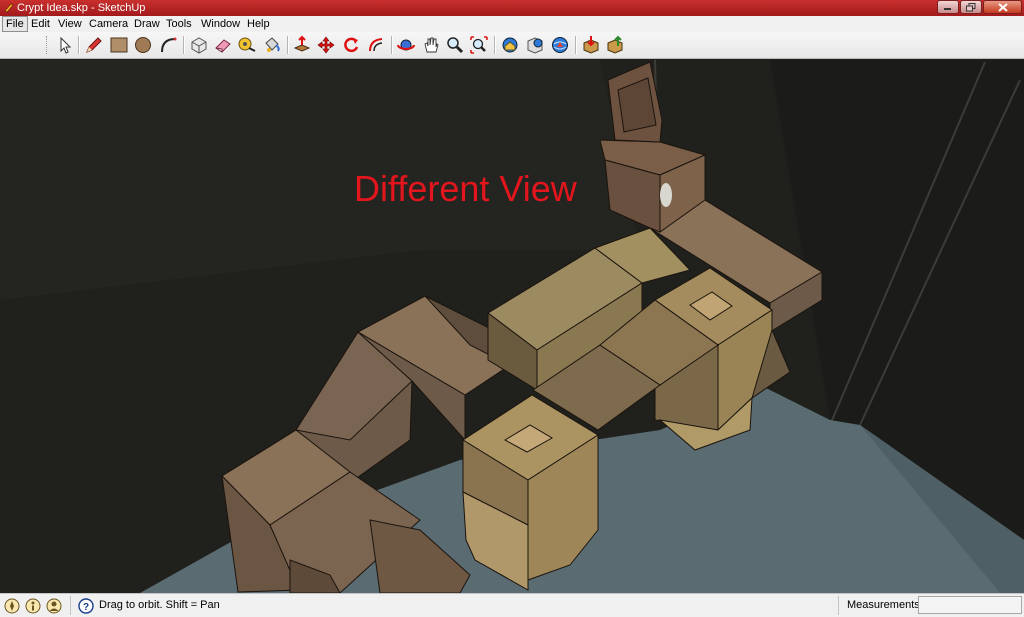 Image resolution: width=1024 pixels, height=617 pixels. I want to click on geo-location-icon, so click(12, 606).